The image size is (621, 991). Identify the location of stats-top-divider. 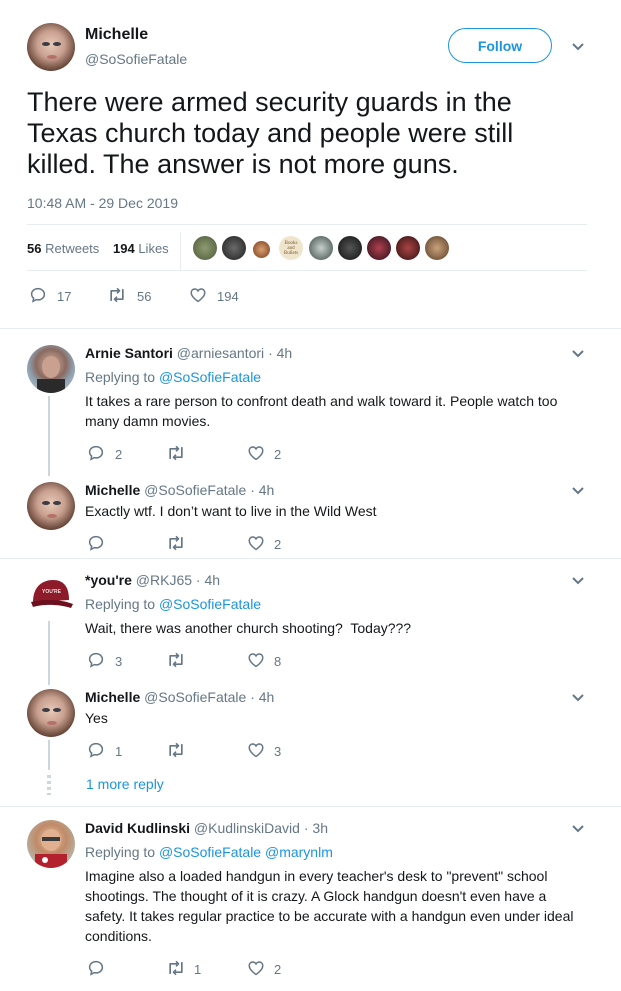
(307, 224).